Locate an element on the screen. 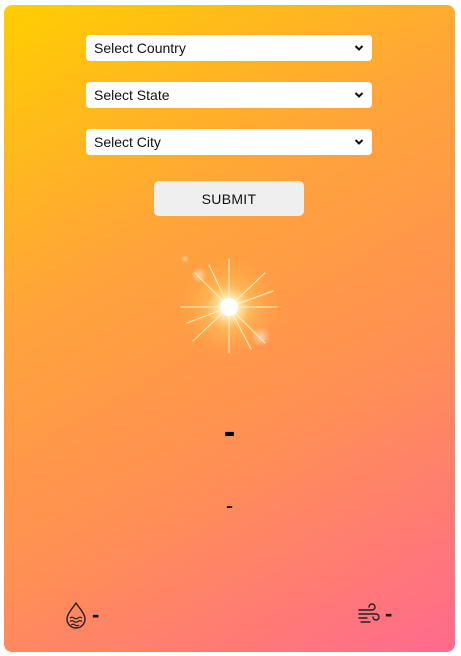 Image resolution: width=461 pixels, height=656 pixels. weather-description: - is located at coordinates (229, 505).